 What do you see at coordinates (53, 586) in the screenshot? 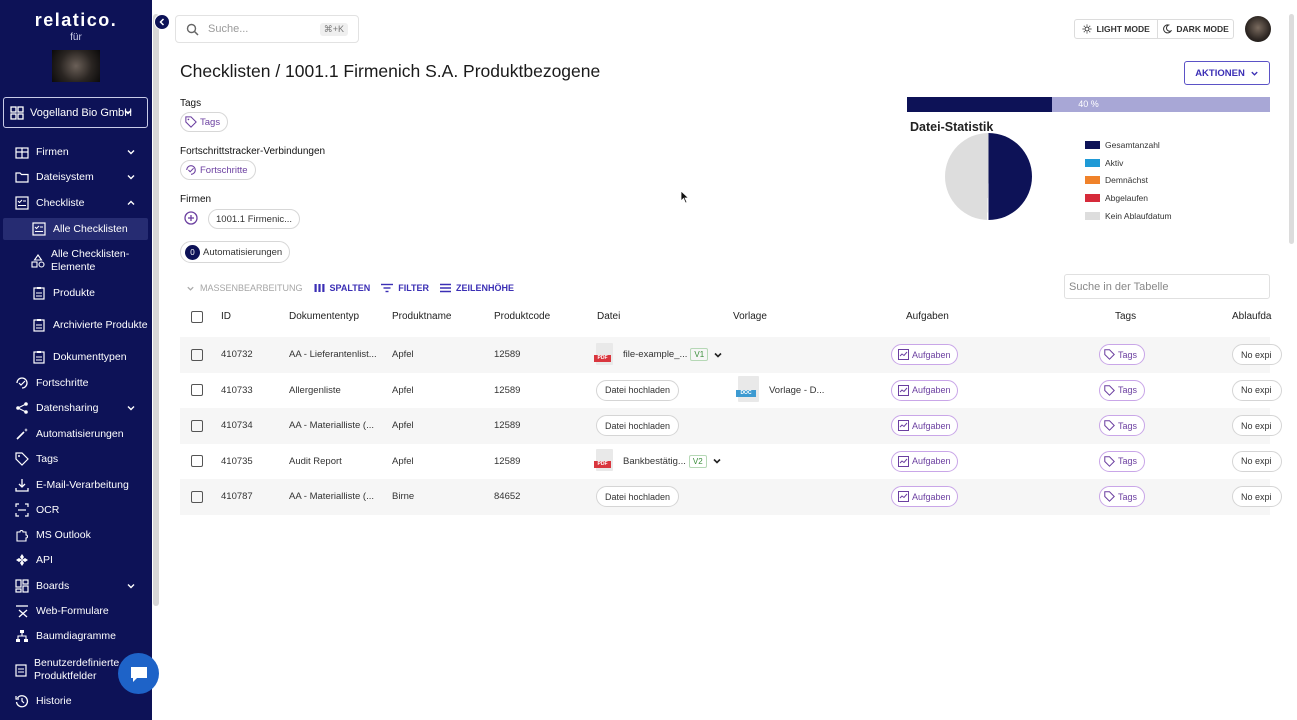
I see `sidebar-item-label: Boards` at bounding box center [53, 586].